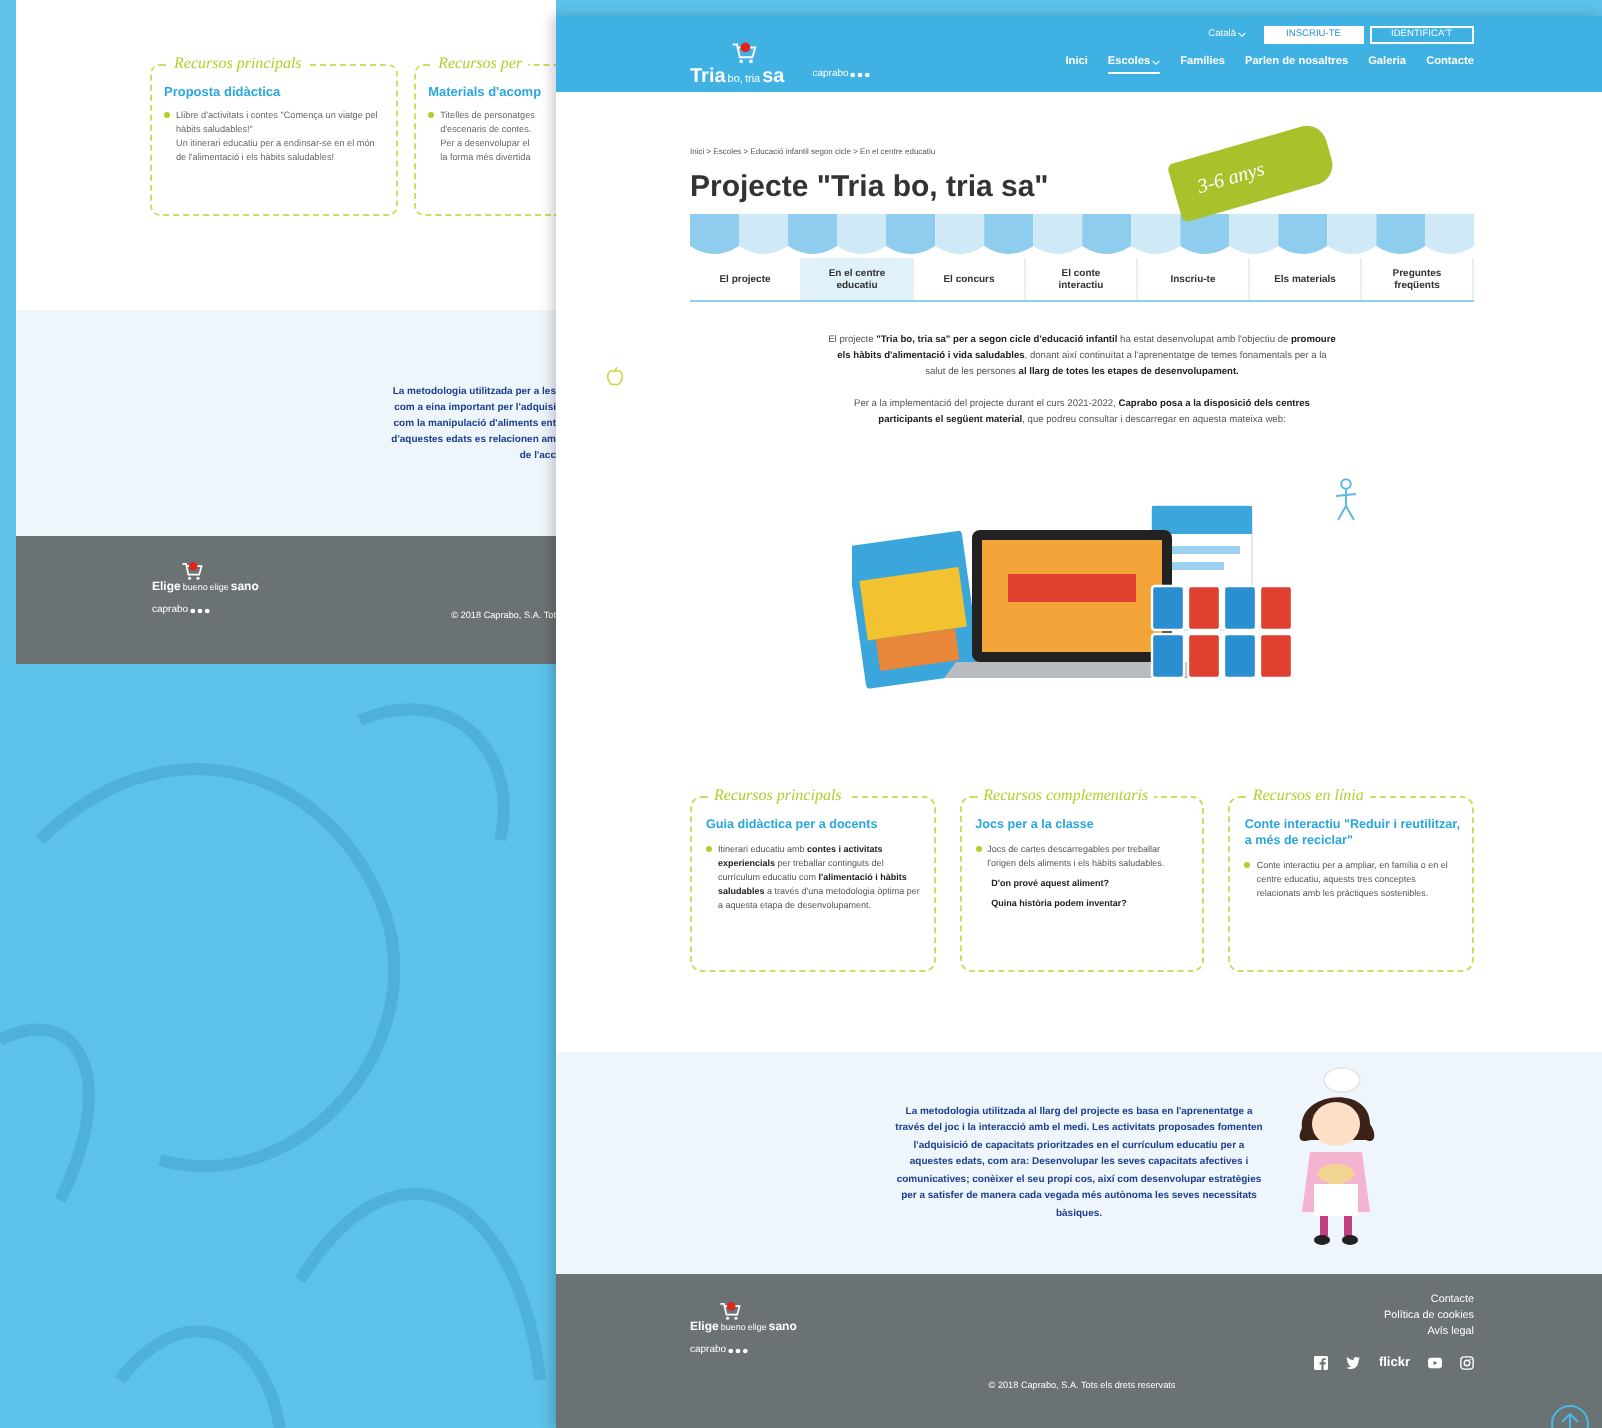 This screenshot has width=1602, height=1428. I want to click on instagram-icon, so click(1467, 1363).